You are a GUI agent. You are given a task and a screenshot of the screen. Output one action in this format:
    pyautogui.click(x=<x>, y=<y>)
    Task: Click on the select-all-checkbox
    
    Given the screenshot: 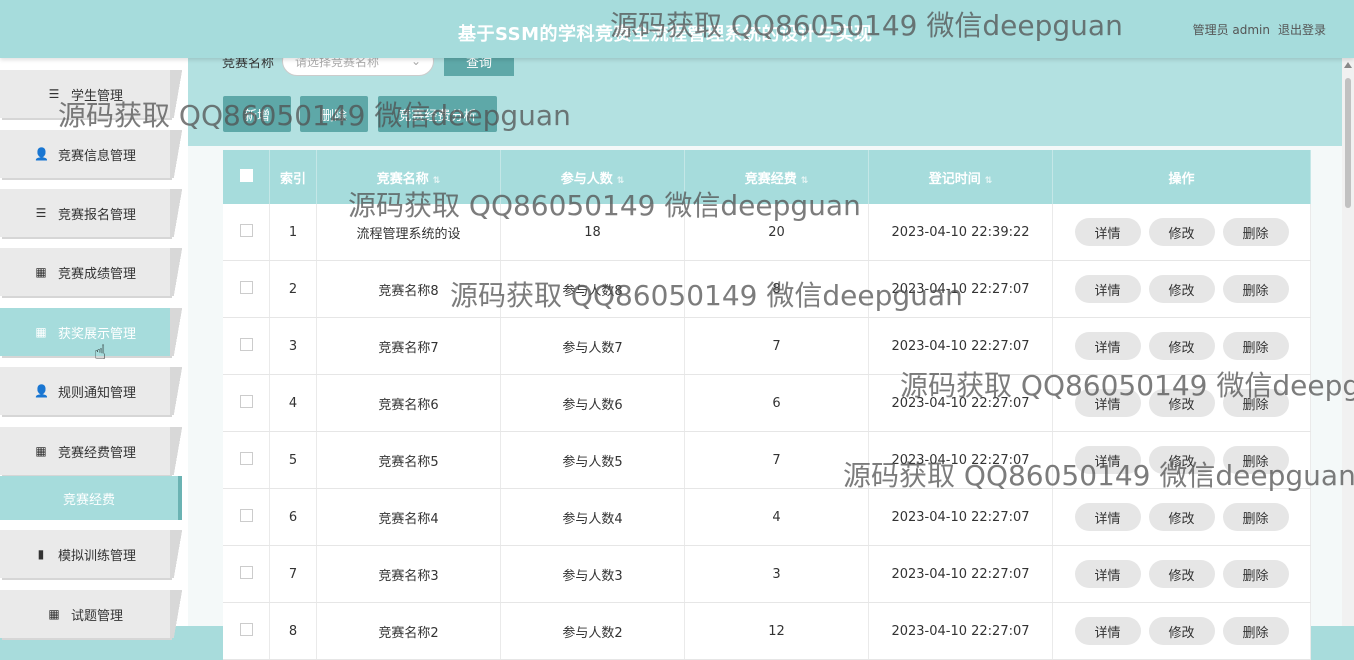 What is the action you would take?
    pyautogui.click(x=246, y=175)
    